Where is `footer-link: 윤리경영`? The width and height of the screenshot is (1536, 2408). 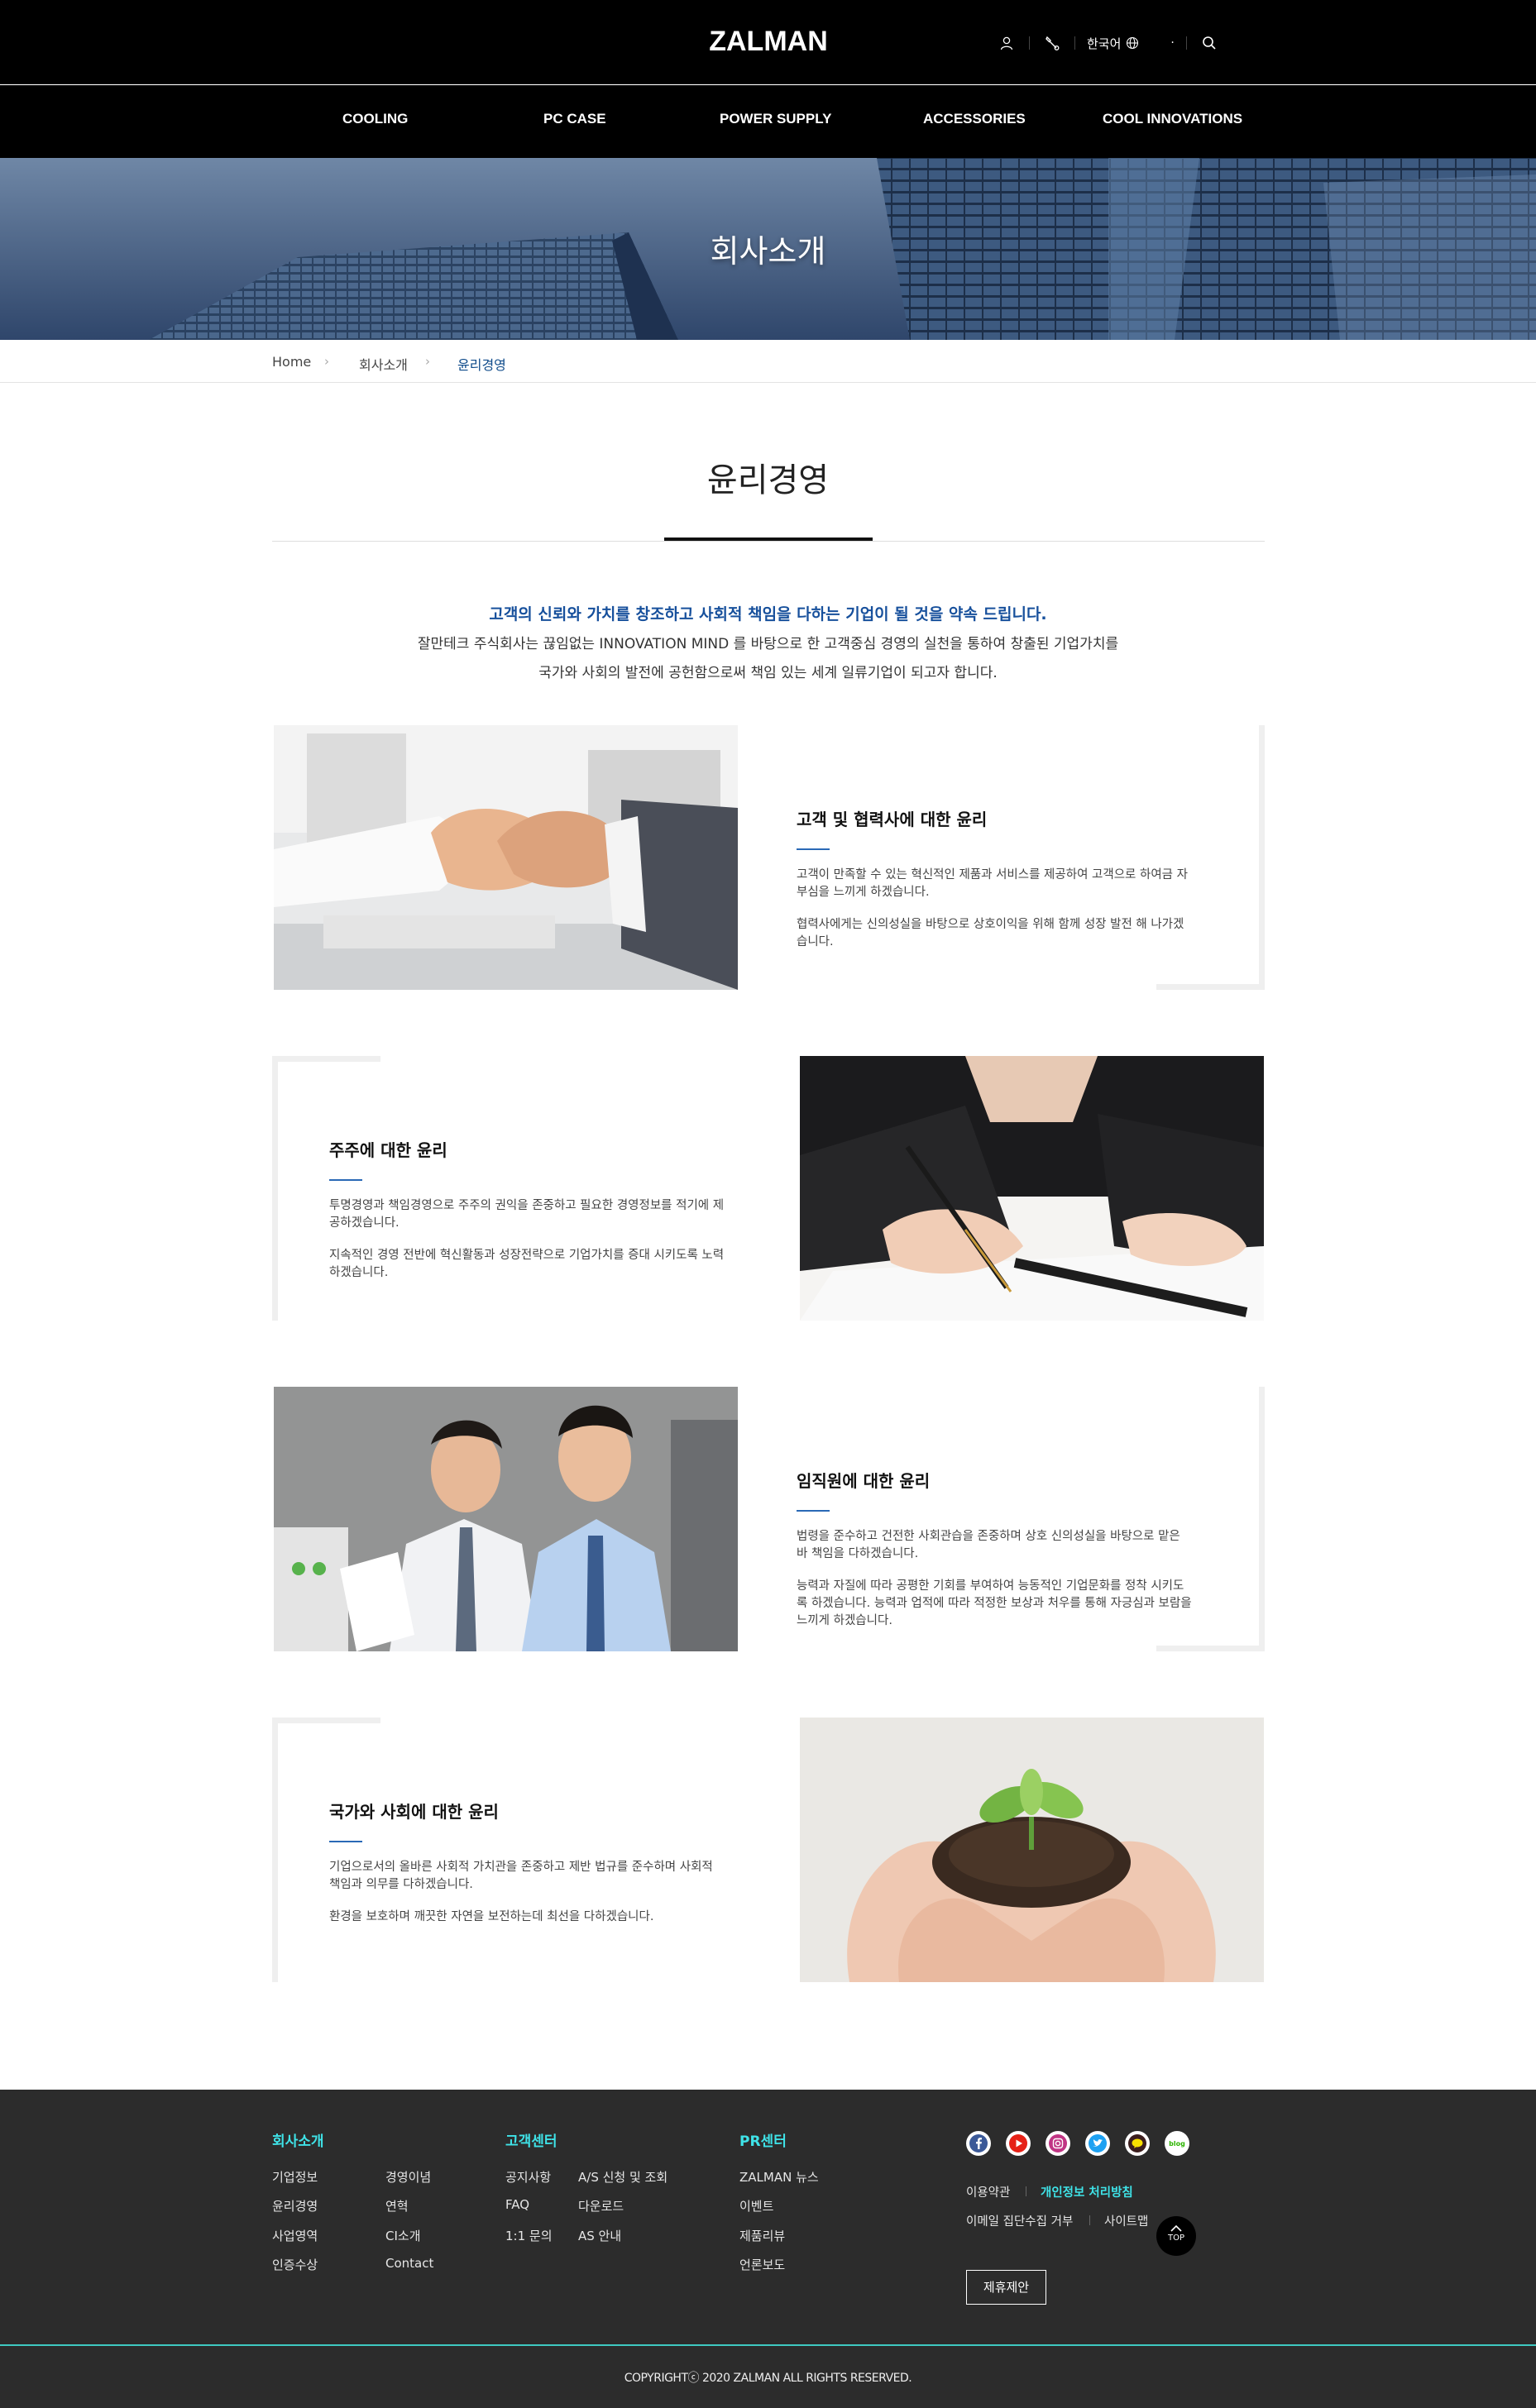 footer-link: 윤리경영 is located at coordinates (295, 2205).